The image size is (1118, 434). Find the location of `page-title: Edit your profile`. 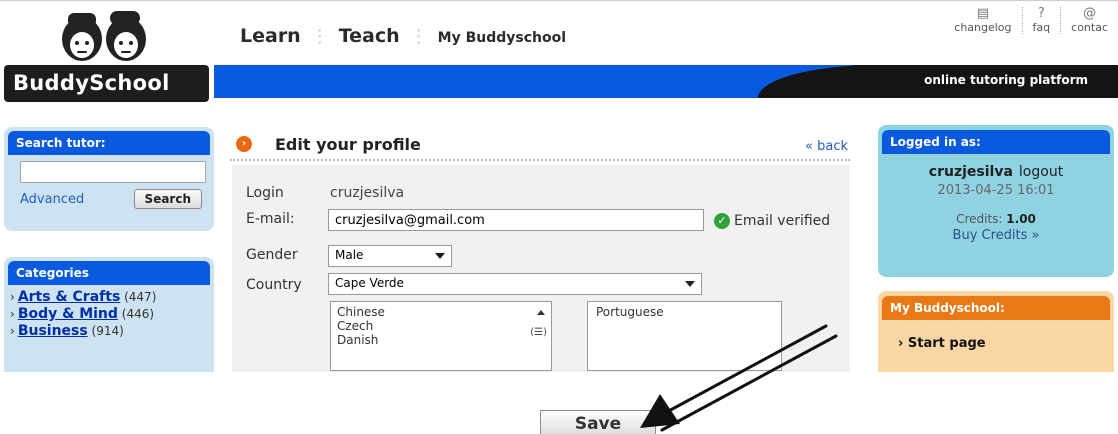

page-title: Edit your profile is located at coordinates (348, 144).